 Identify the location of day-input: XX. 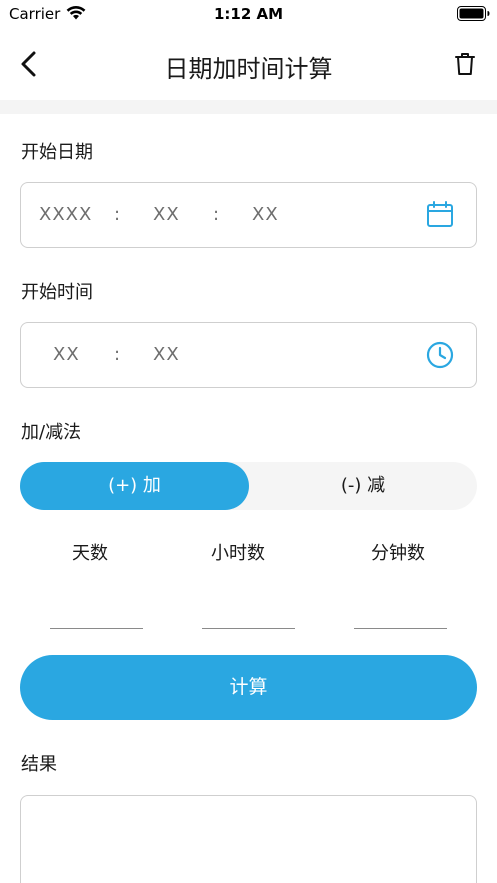
(265, 214).